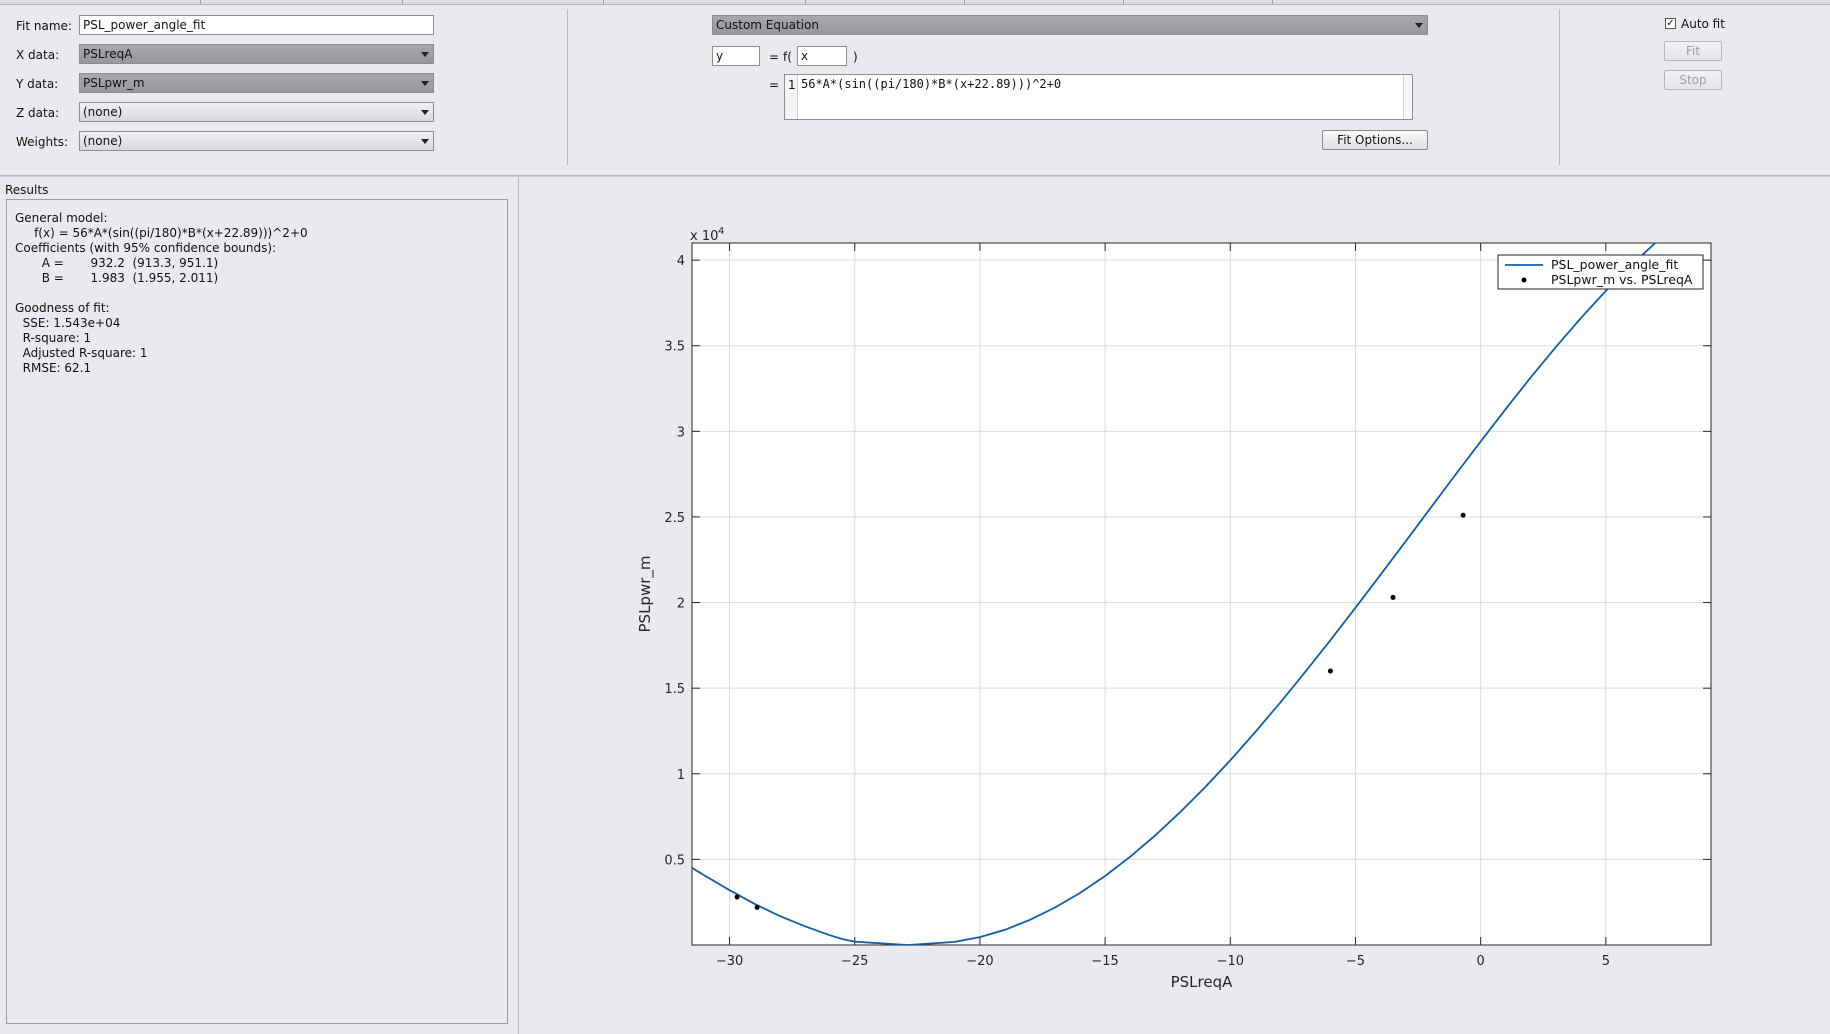 The image size is (1830, 1034). Describe the element at coordinates (721, 231) in the screenshot. I see `y-exponent-power: 4` at that location.